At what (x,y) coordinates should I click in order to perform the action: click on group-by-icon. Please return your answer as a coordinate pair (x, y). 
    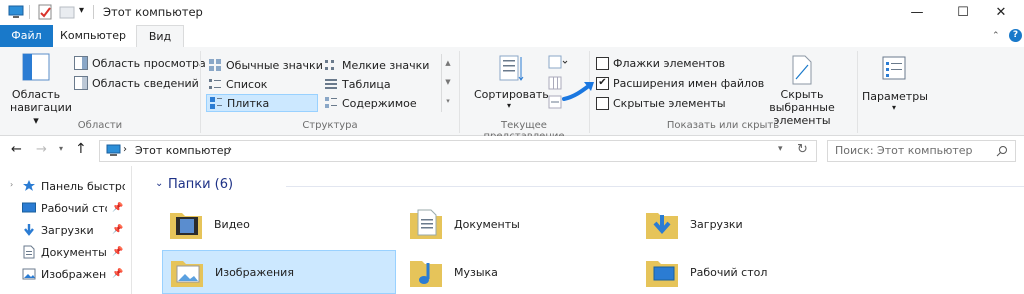
    Looking at the image, I should click on (558, 62).